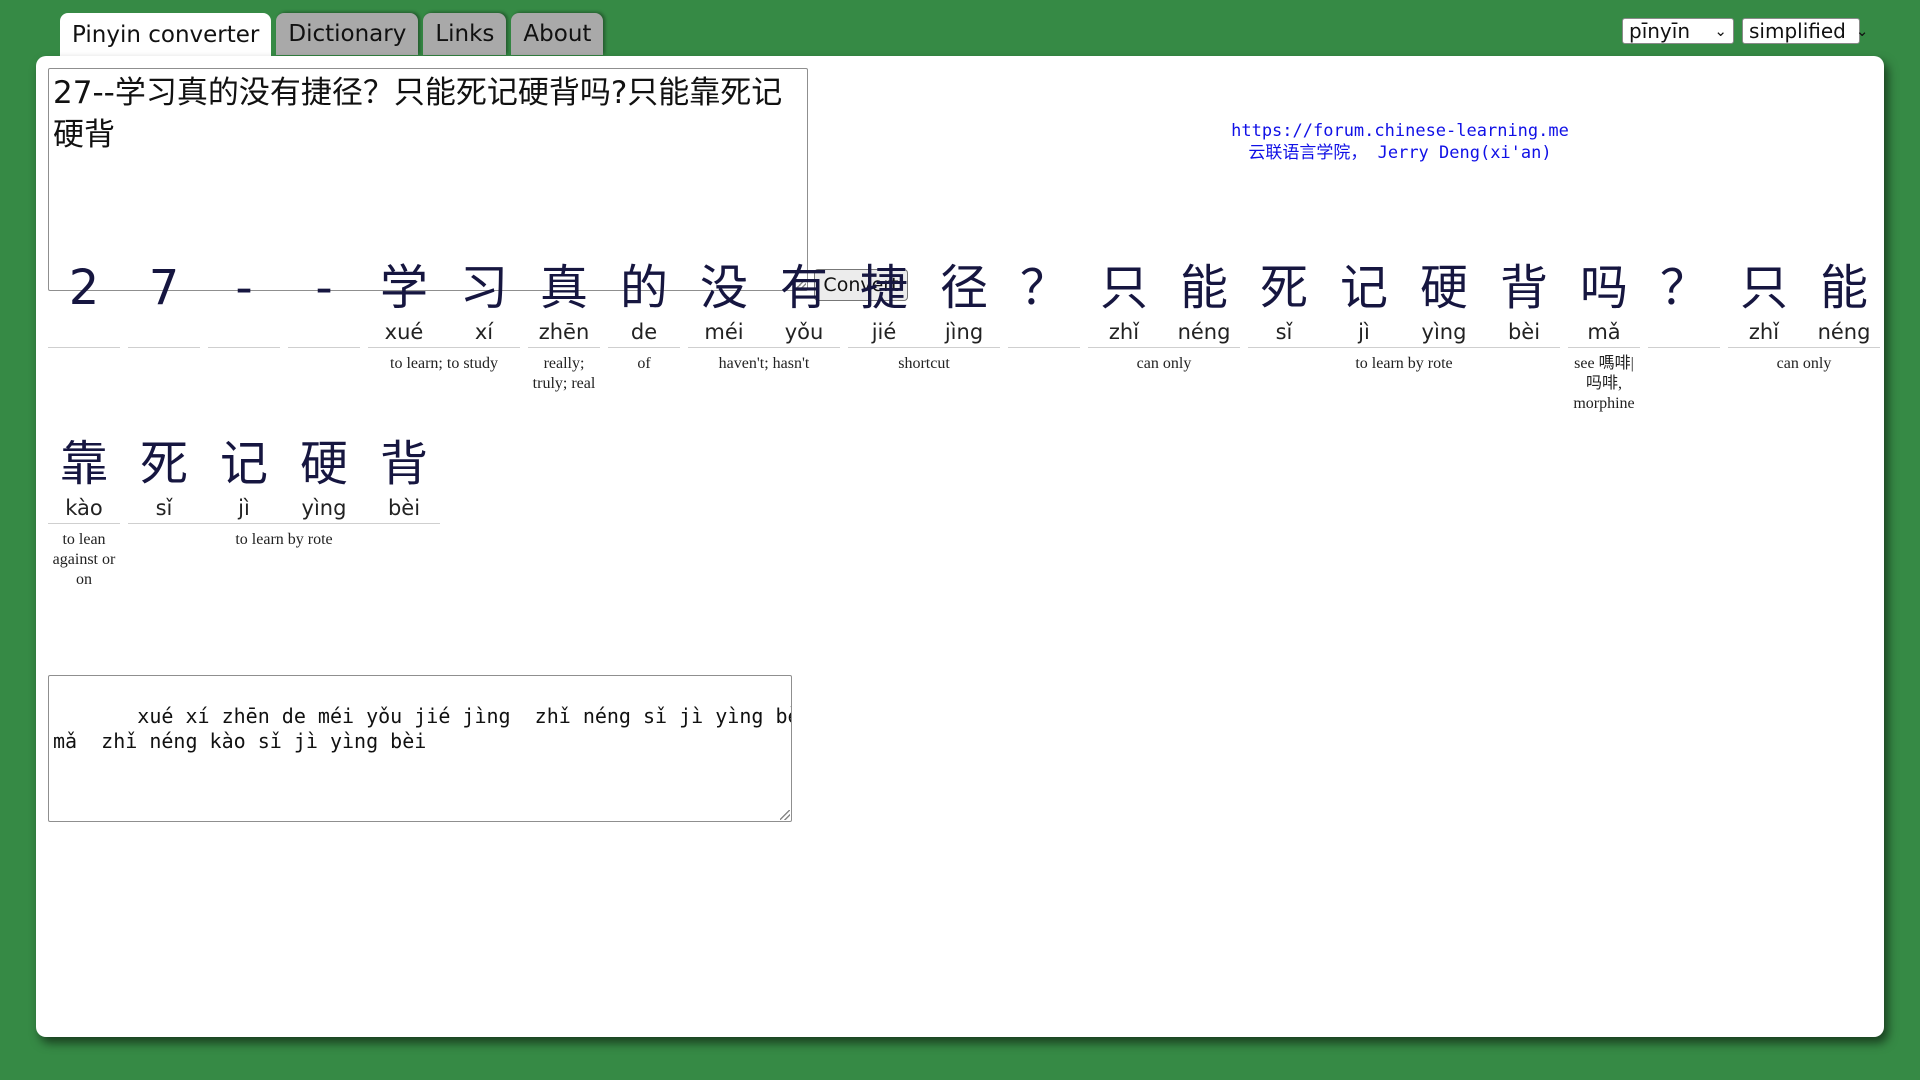 Image resolution: width=1920 pixels, height=1080 pixels. I want to click on char-cell: 径 jìng, so click(964, 305).